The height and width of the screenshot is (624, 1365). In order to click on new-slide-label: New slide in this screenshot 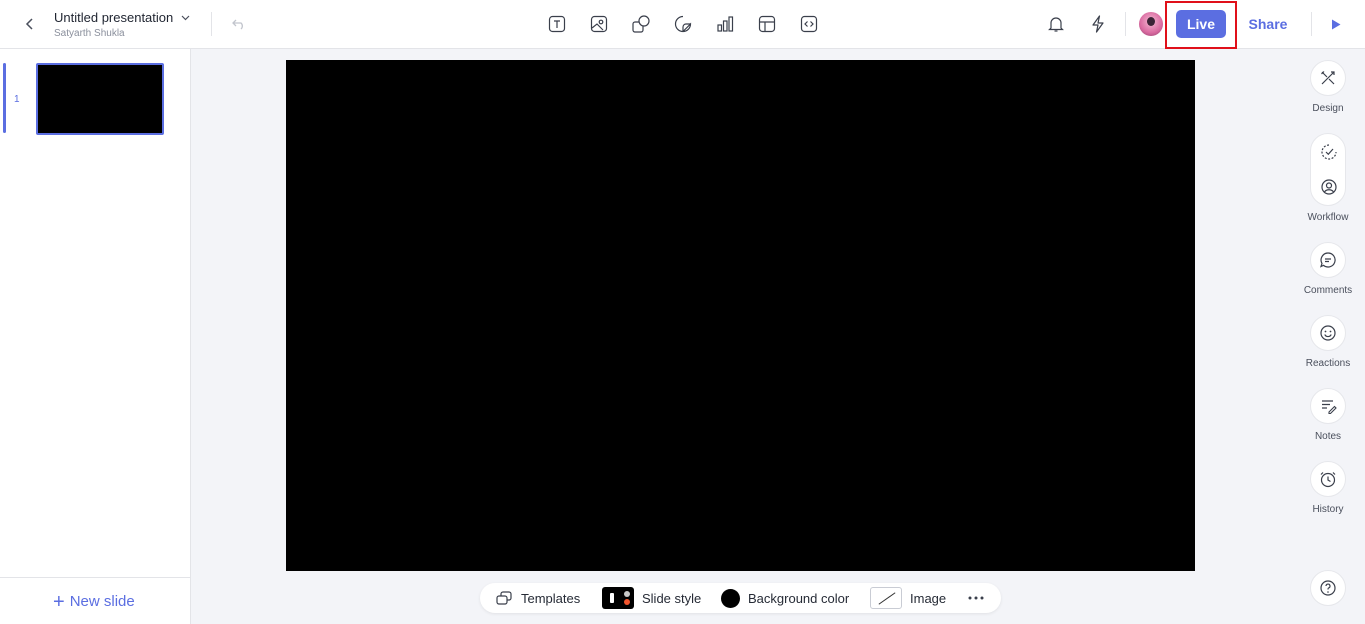, I will do `click(102, 601)`.